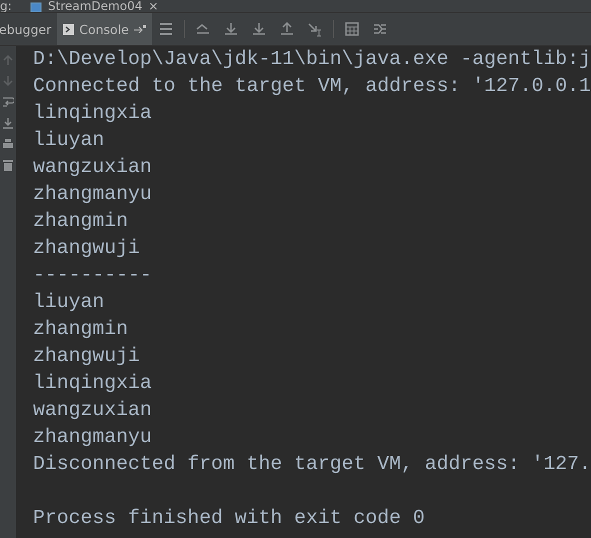  Describe the element at coordinates (352, 29) in the screenshot. I see `calculator-icon` at that location.